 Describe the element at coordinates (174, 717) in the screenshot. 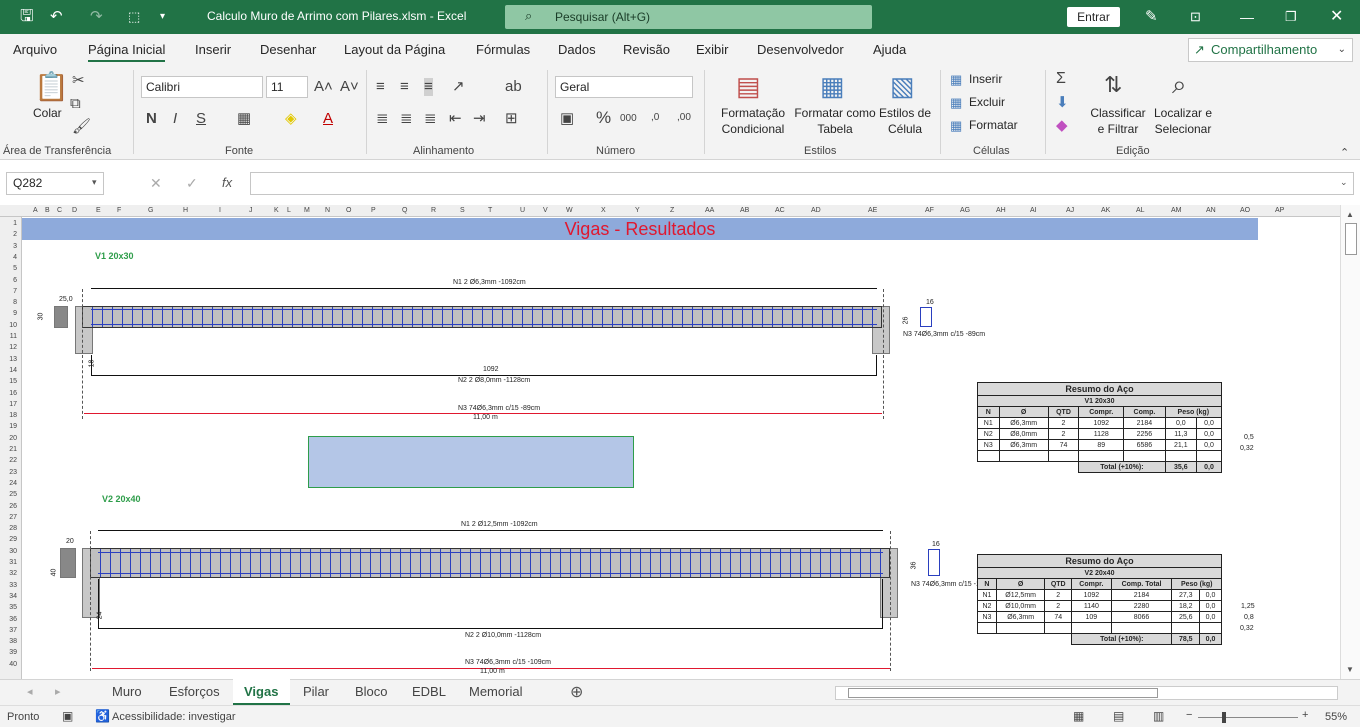

I see `accessibility-status: Acessibilidade: investigar` at that location.